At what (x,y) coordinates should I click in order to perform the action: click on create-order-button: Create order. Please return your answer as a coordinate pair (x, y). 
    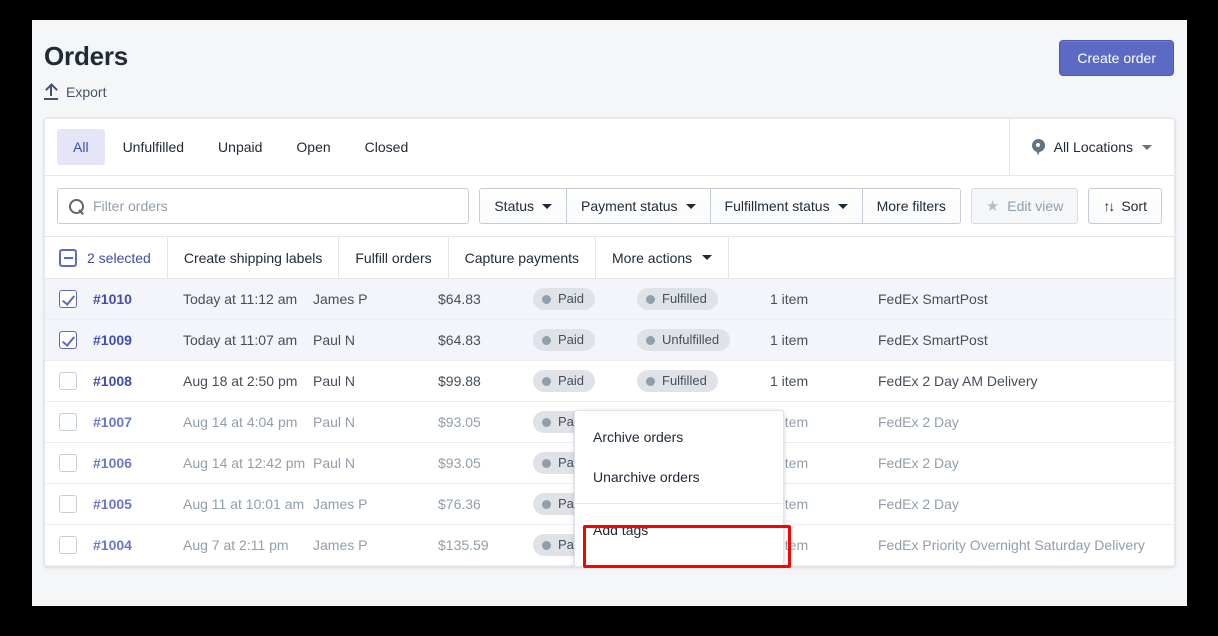
    Looking at the image, I should click on (1116, 58).